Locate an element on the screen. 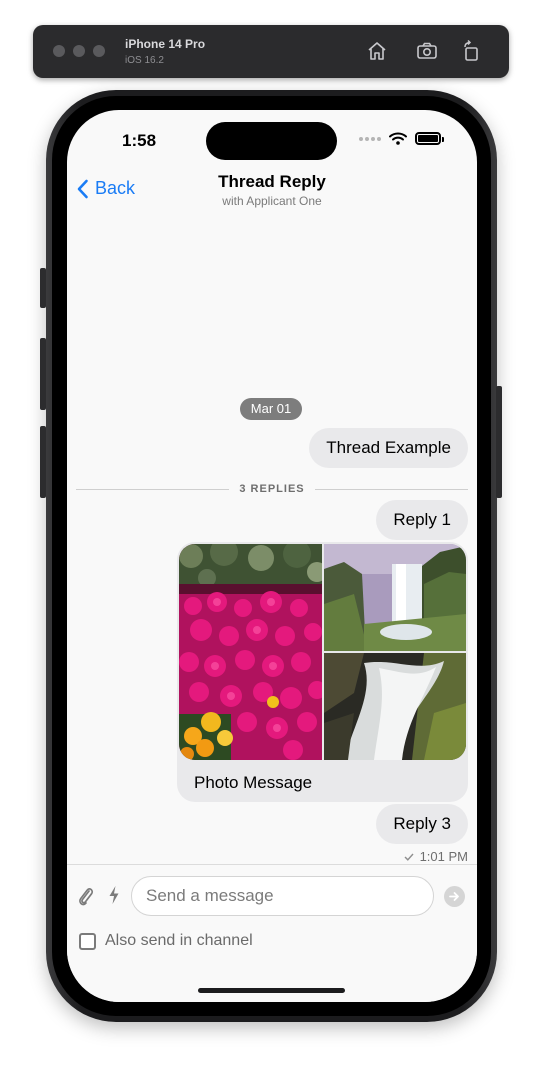 Image resolution: width=542 pixels, height=1065 pixels. replies-count: 3 REPLIES is located at coordinates (272, 489).